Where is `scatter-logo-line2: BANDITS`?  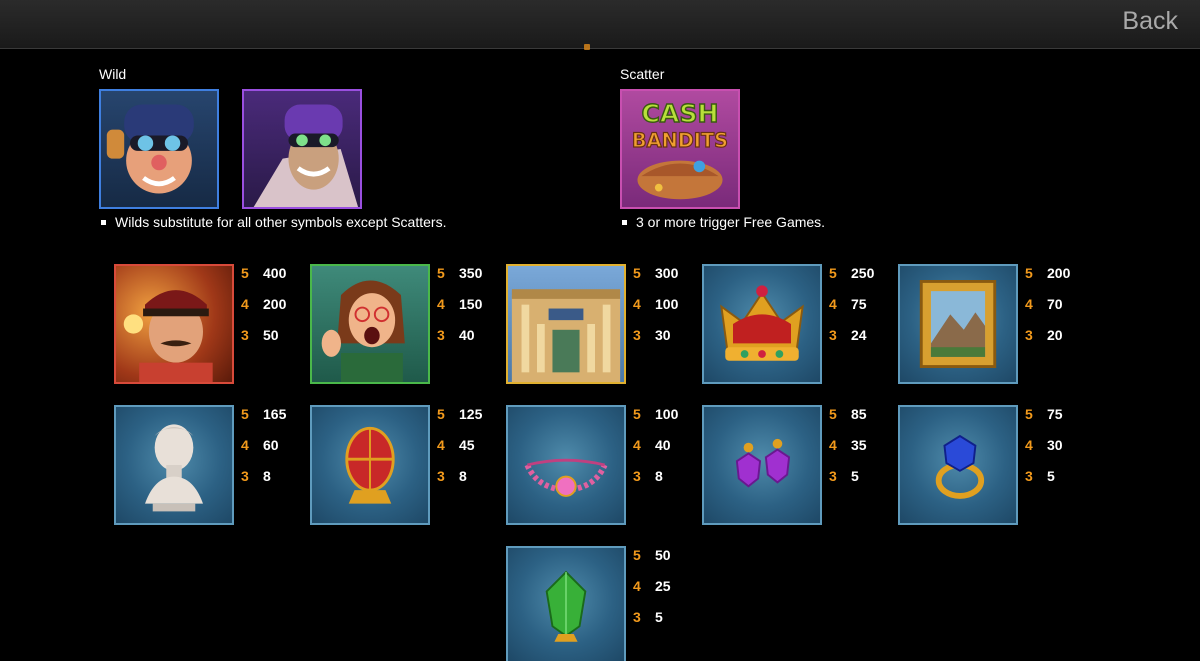 scatter-logo-line2: BANDITS is located at coordinates (680, 140).